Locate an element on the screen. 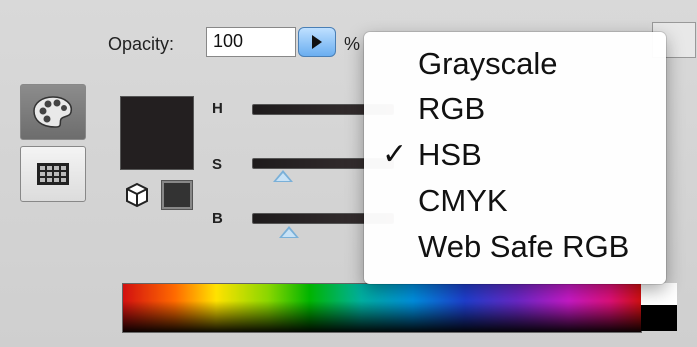 The height and width of the screenshot is (347, 697). play-arrow-icon is located at coordinates (317, 42).